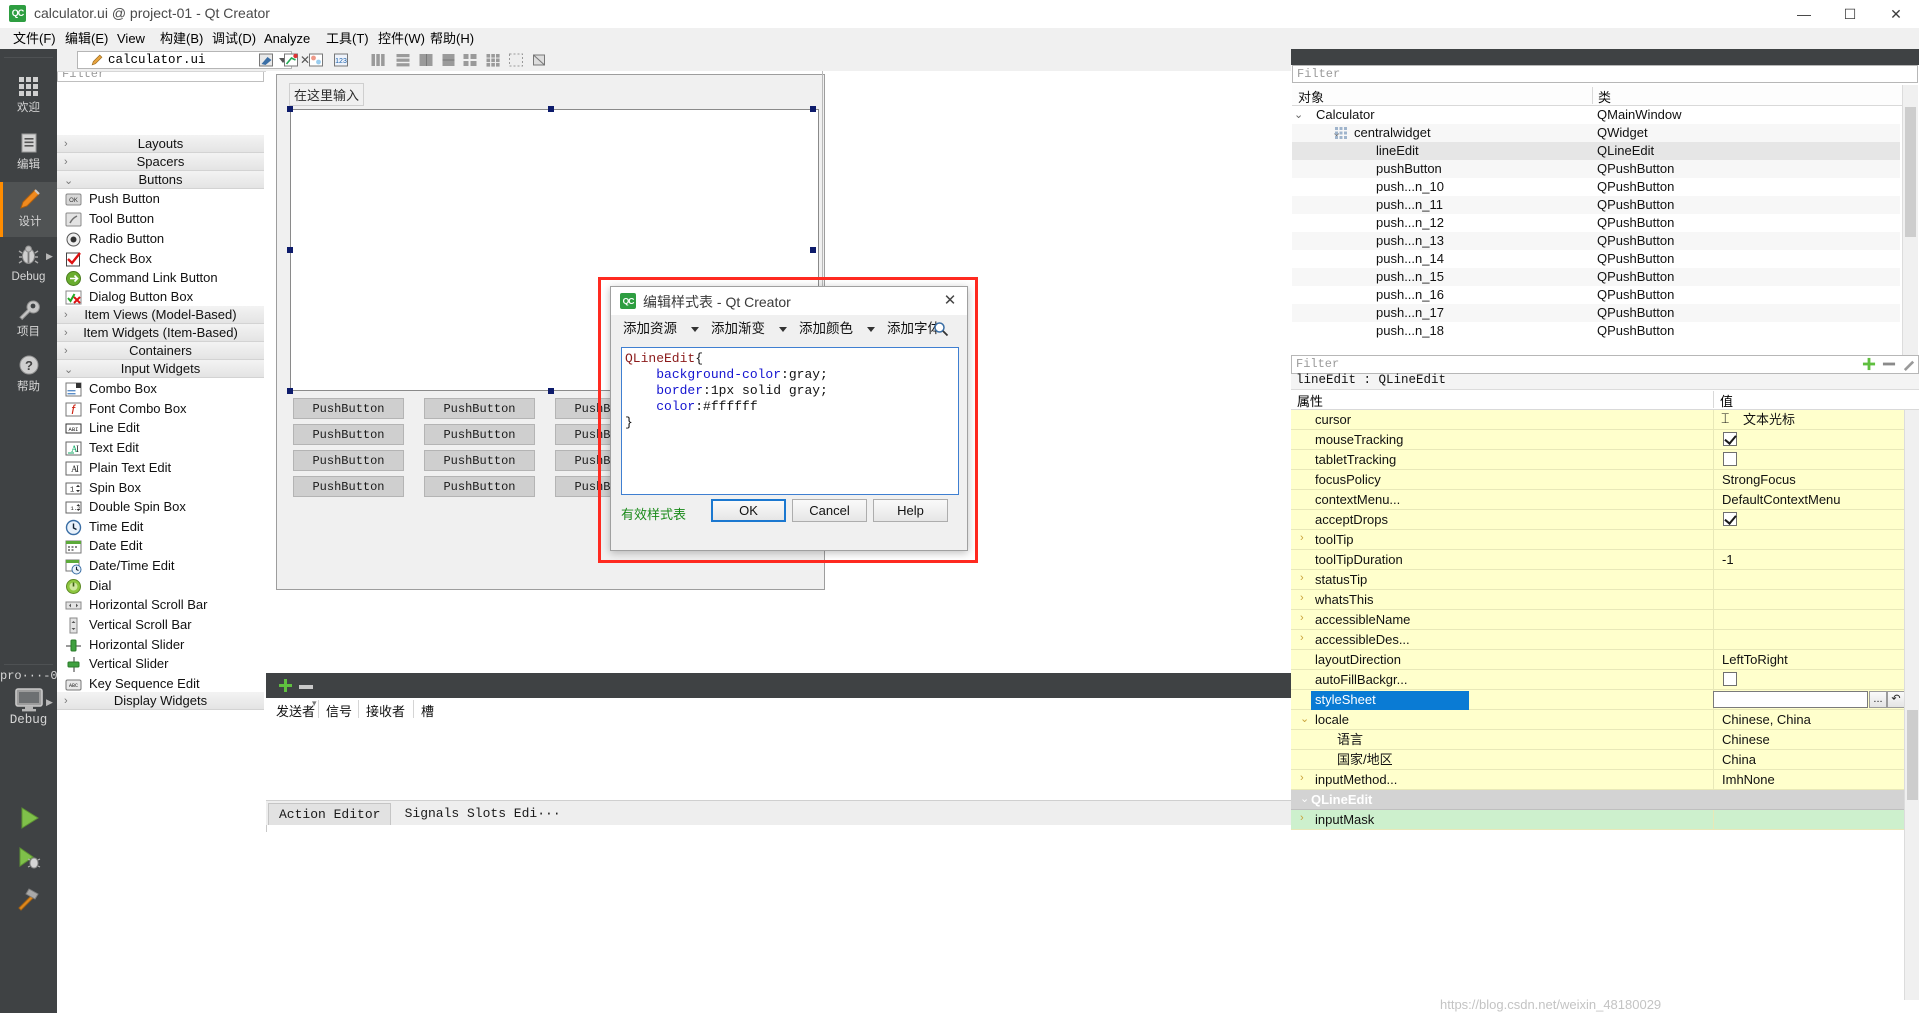 This screenshot has width=1919, height=1013. Describe the element at coordinates (1597, 420) in the screenshot. I see `property-row-cursor: cursor ⌶ 文本光标` at that location.